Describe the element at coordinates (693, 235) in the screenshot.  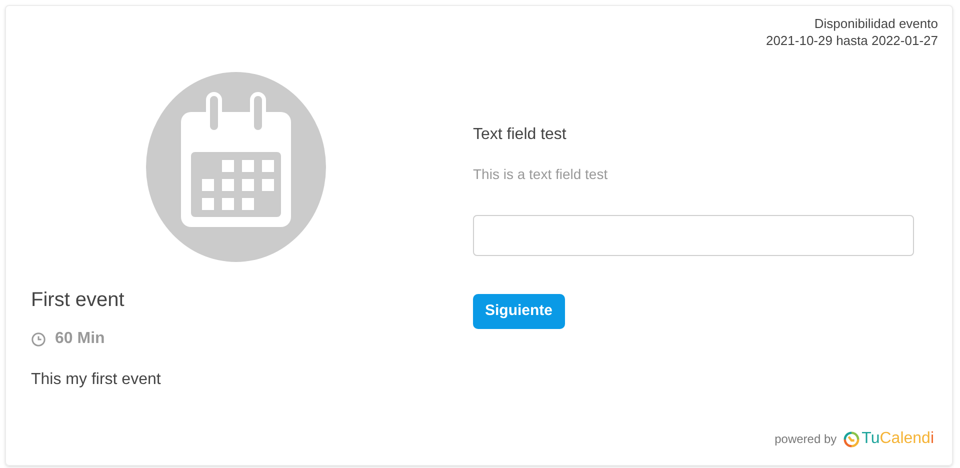
I see `answer-field` at that location.